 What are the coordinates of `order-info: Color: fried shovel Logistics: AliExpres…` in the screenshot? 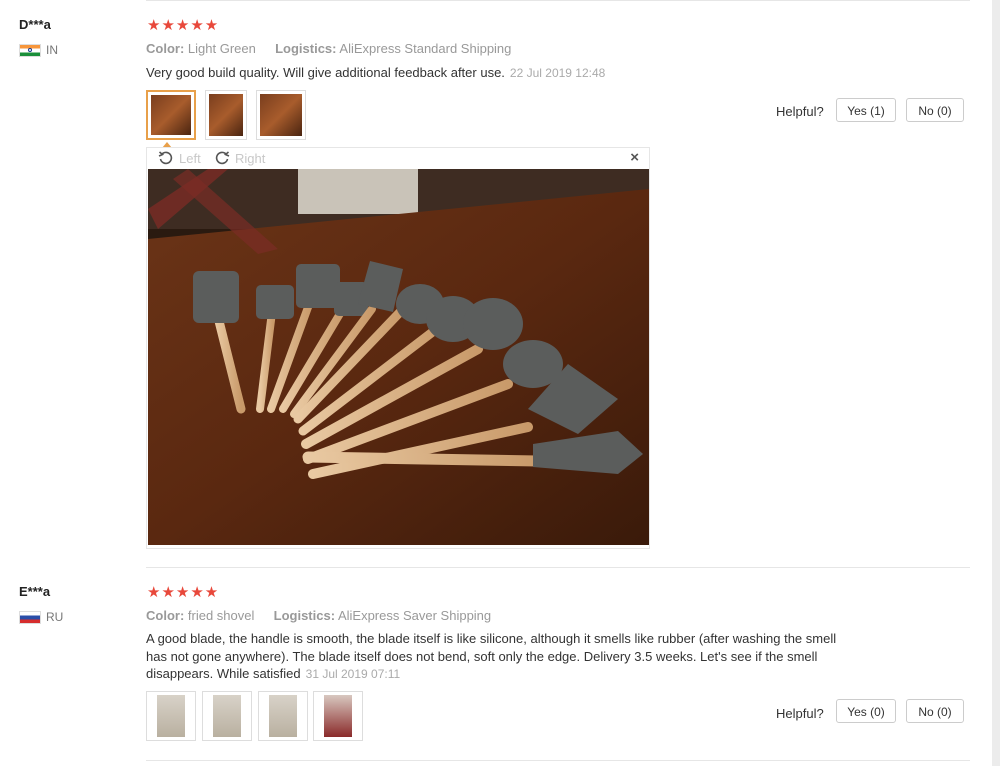 It's located at (318, 615).